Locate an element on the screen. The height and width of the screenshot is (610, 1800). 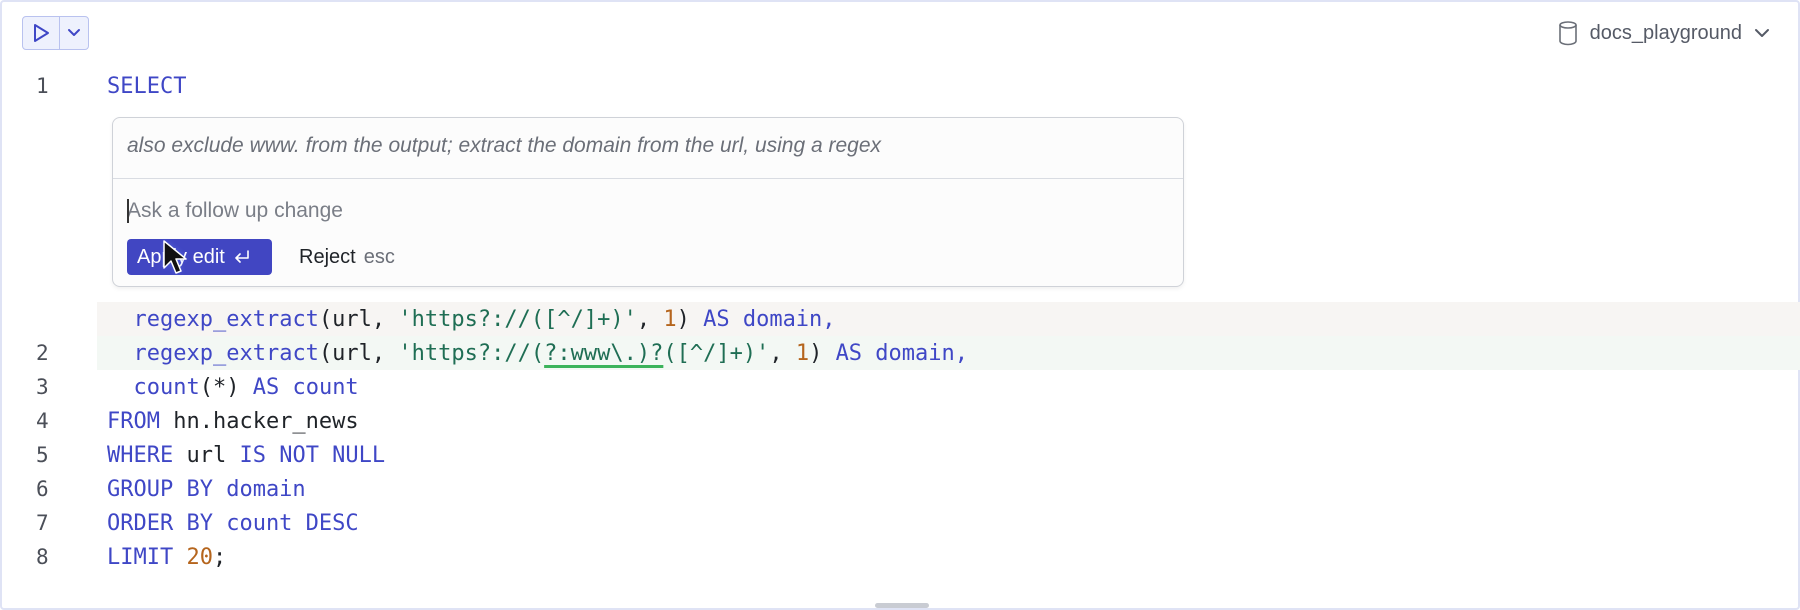
reject-button: Reject esc is located at coordinates (347, 257).